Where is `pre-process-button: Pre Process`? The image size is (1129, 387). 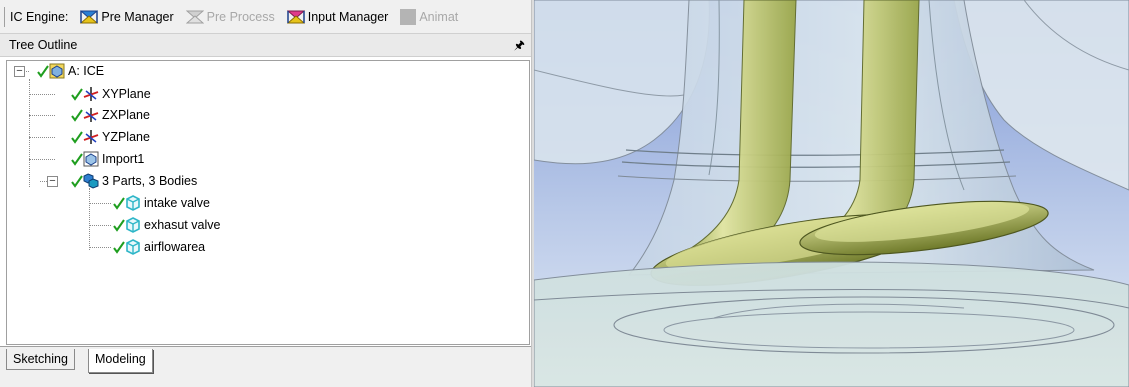
pre-process-button: Pre Process is located at coordinates (230, 17).